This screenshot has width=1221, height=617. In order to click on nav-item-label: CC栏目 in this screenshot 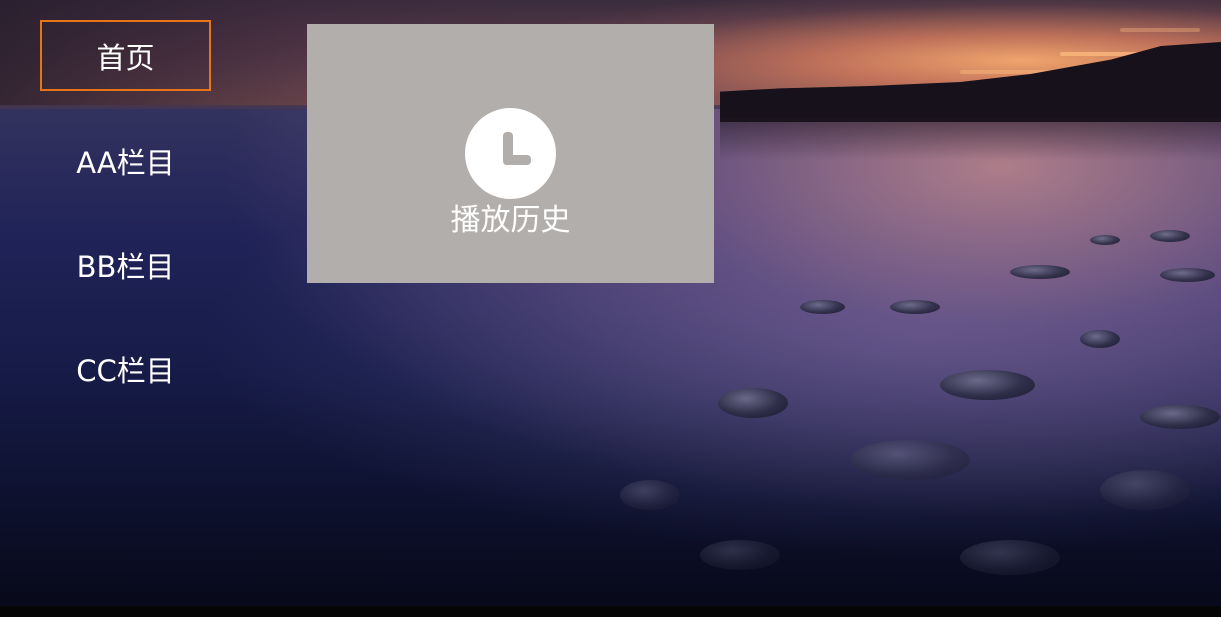, I will do `click(125, 370)`.